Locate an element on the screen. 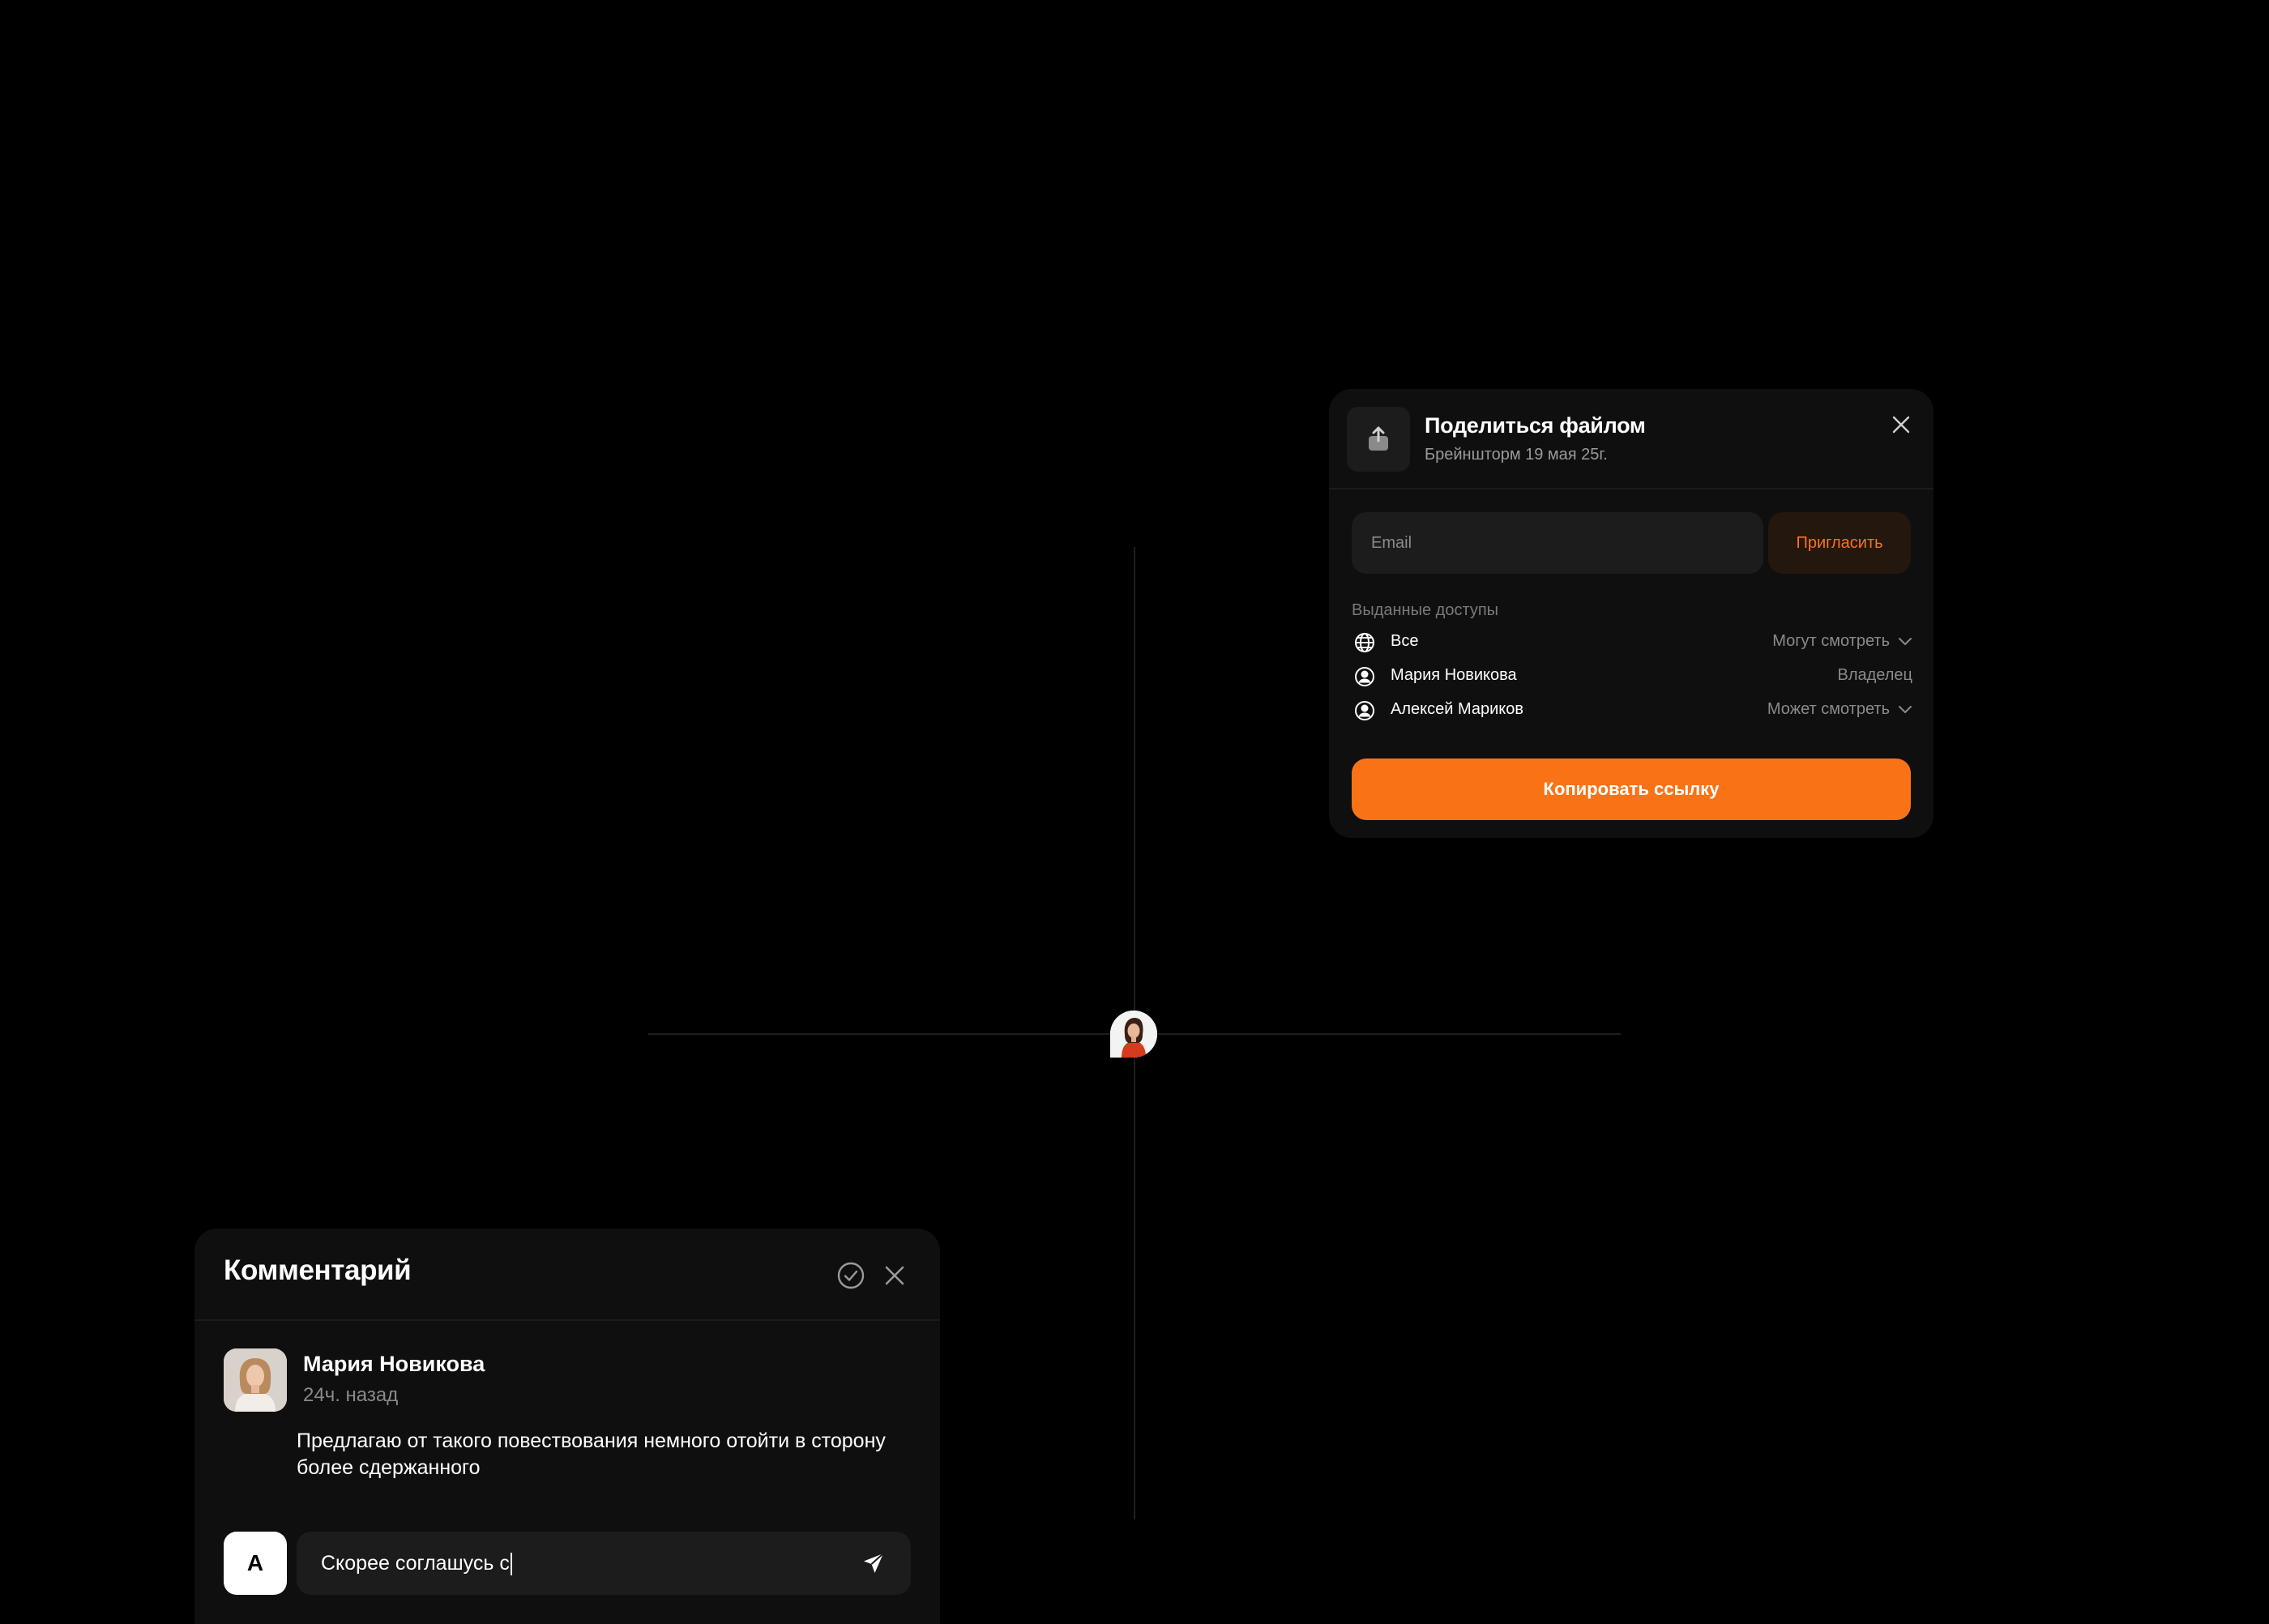 The height and width of the screenshot is (1624, 2269). globe-icon is located at coordinates (1365, 643).